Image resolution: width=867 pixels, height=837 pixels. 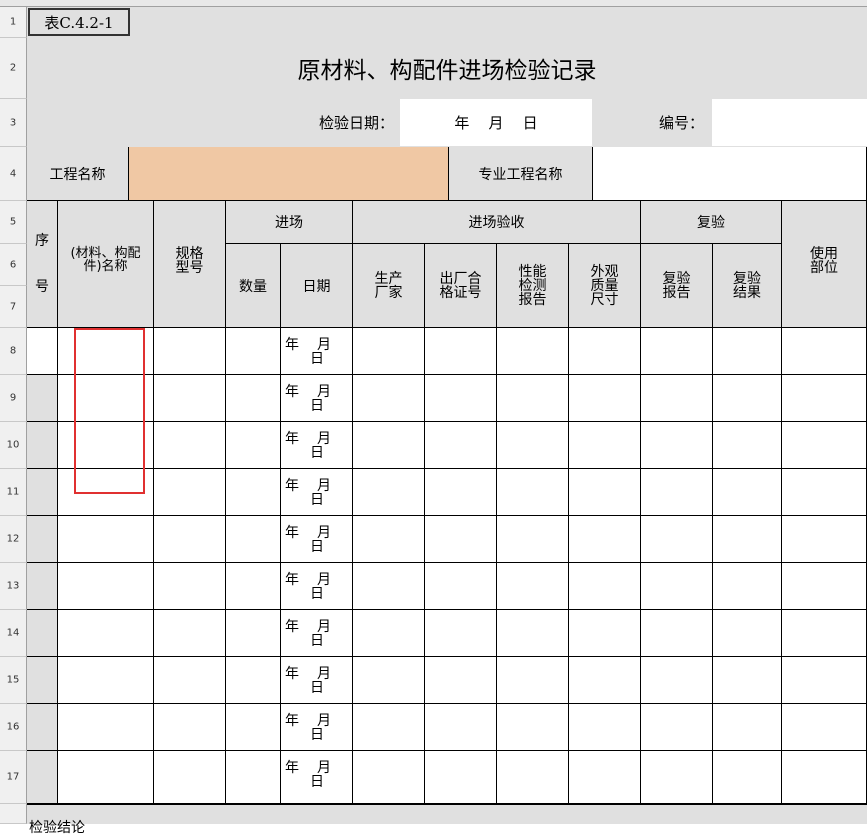 I want to click on row-header-17: 17, so click(x=13, y=777).